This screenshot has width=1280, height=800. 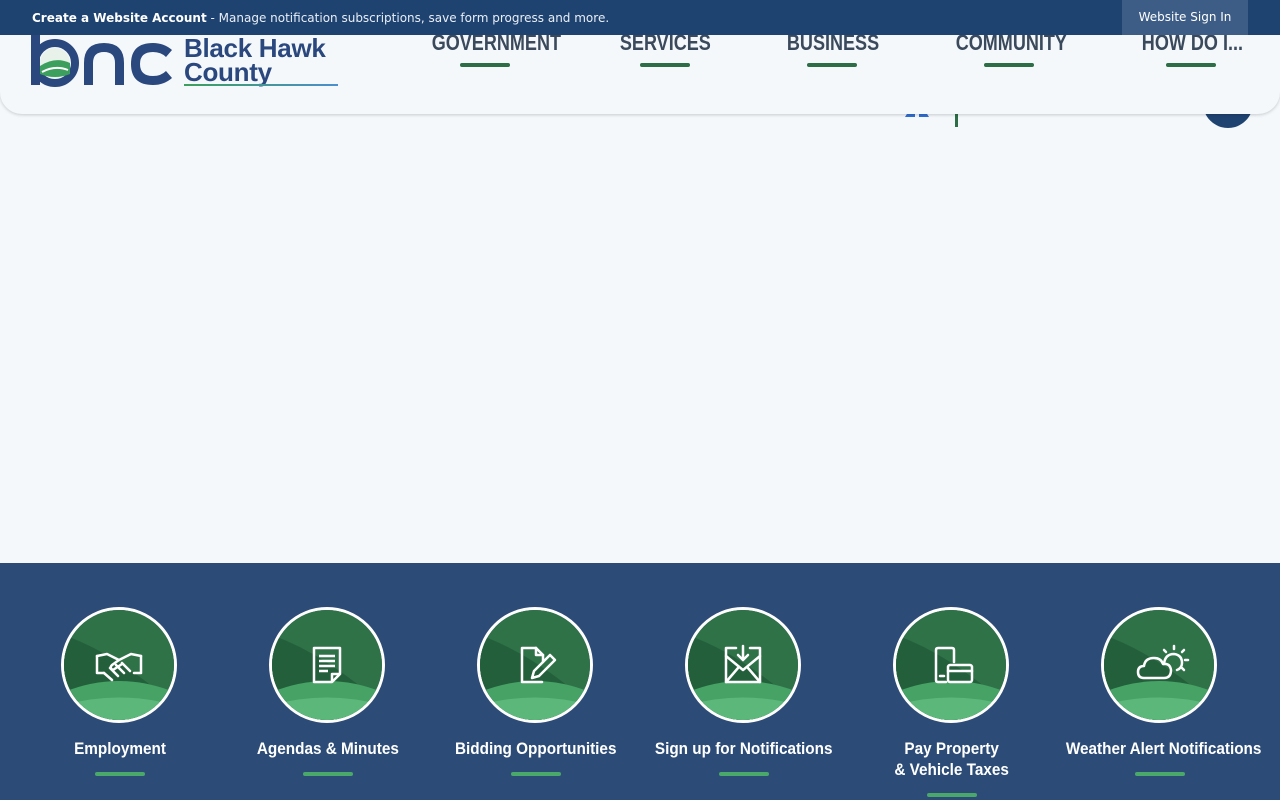 What do you see at coordinates (538, 665) in the screenshot?
I see `document-edit-icon` at bounding box center [538, 665].